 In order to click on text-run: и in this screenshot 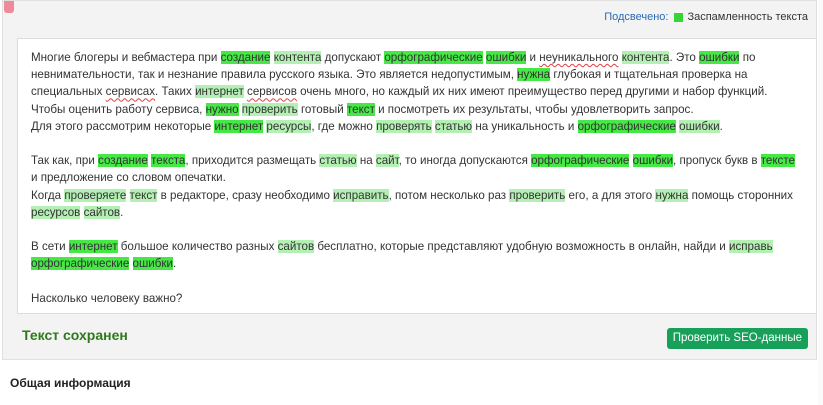, I will do `click(533, 57)`.